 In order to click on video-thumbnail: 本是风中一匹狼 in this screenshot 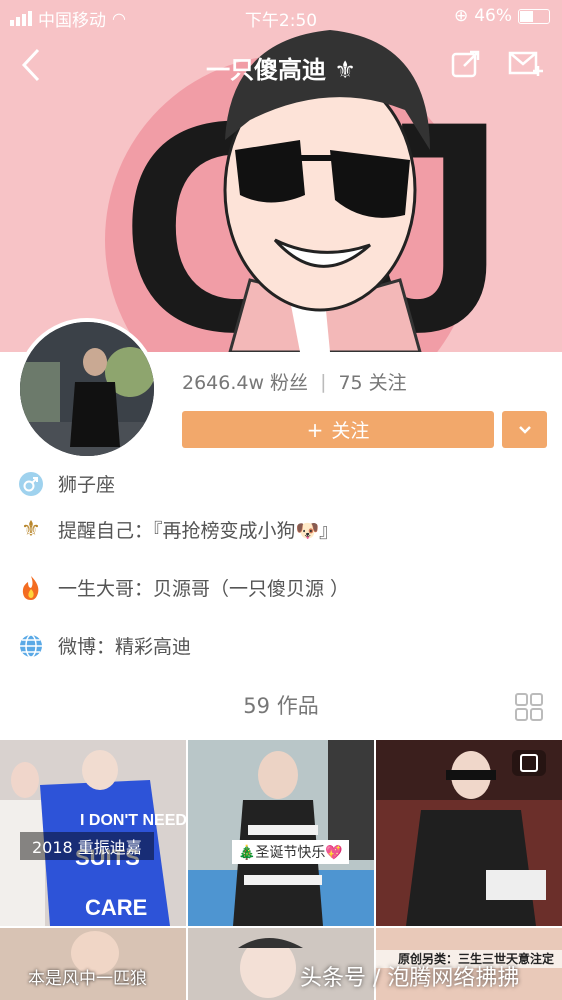, I will do `click(93, 964)`.